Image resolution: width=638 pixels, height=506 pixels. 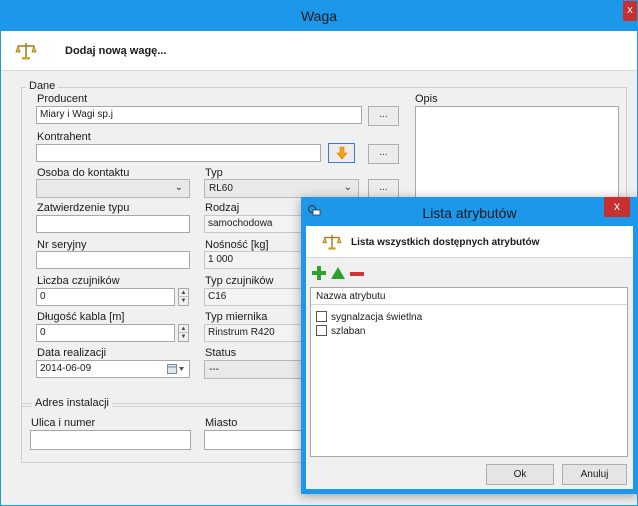 I want to click on status-select: ---, so click(x=254, y=369).